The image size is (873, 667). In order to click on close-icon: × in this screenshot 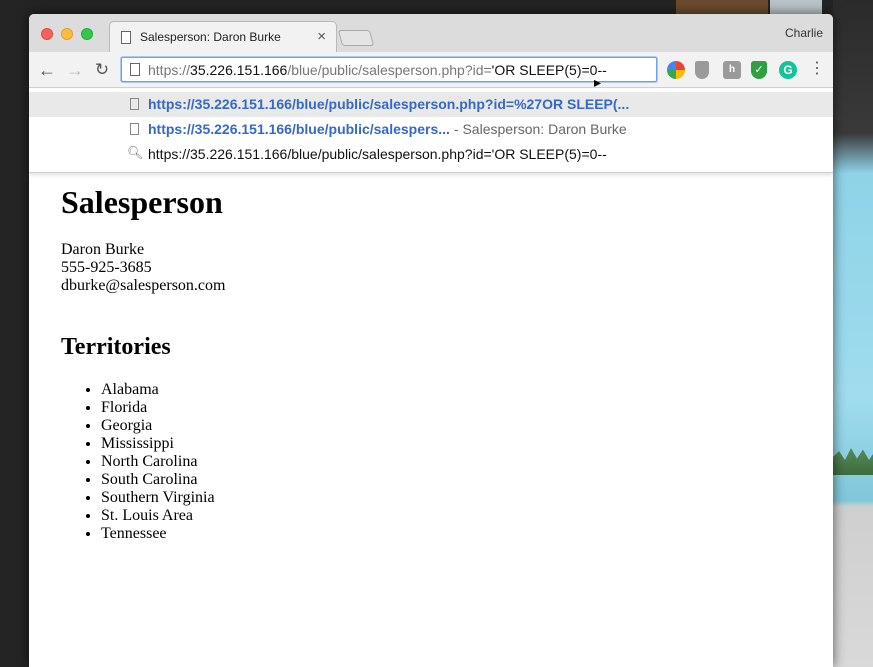, I will do `click(321, 36)`.